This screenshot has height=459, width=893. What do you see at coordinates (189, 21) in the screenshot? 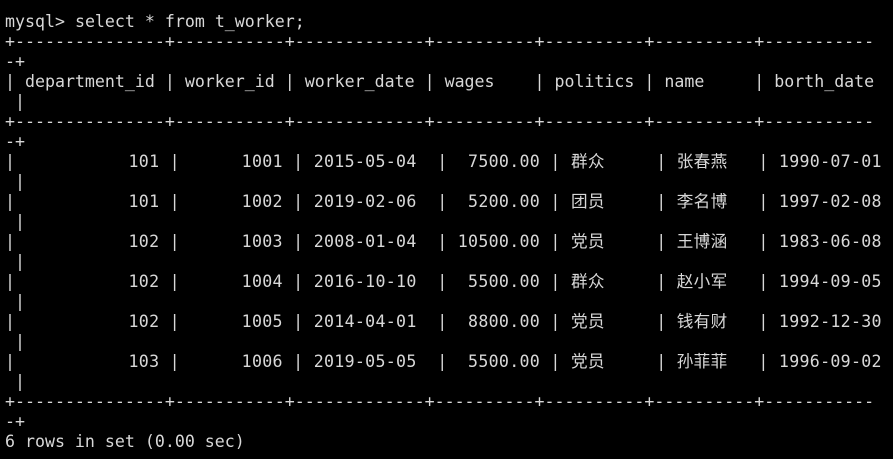
I see `sql-command: select * from t_worker;` at bounding box center [189, 21].